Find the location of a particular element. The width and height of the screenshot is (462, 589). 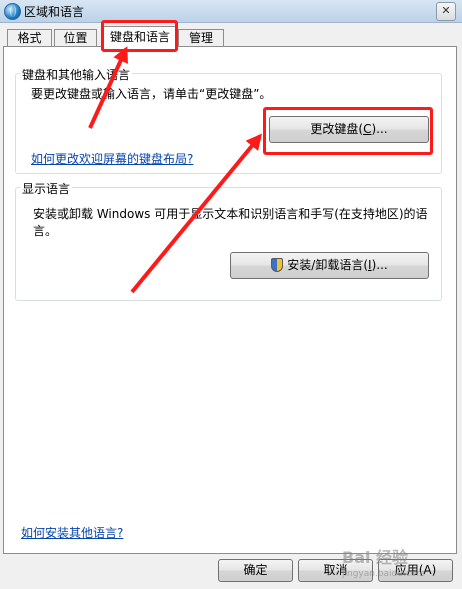

arrow-to-tab is located at coordinates (108, 87).